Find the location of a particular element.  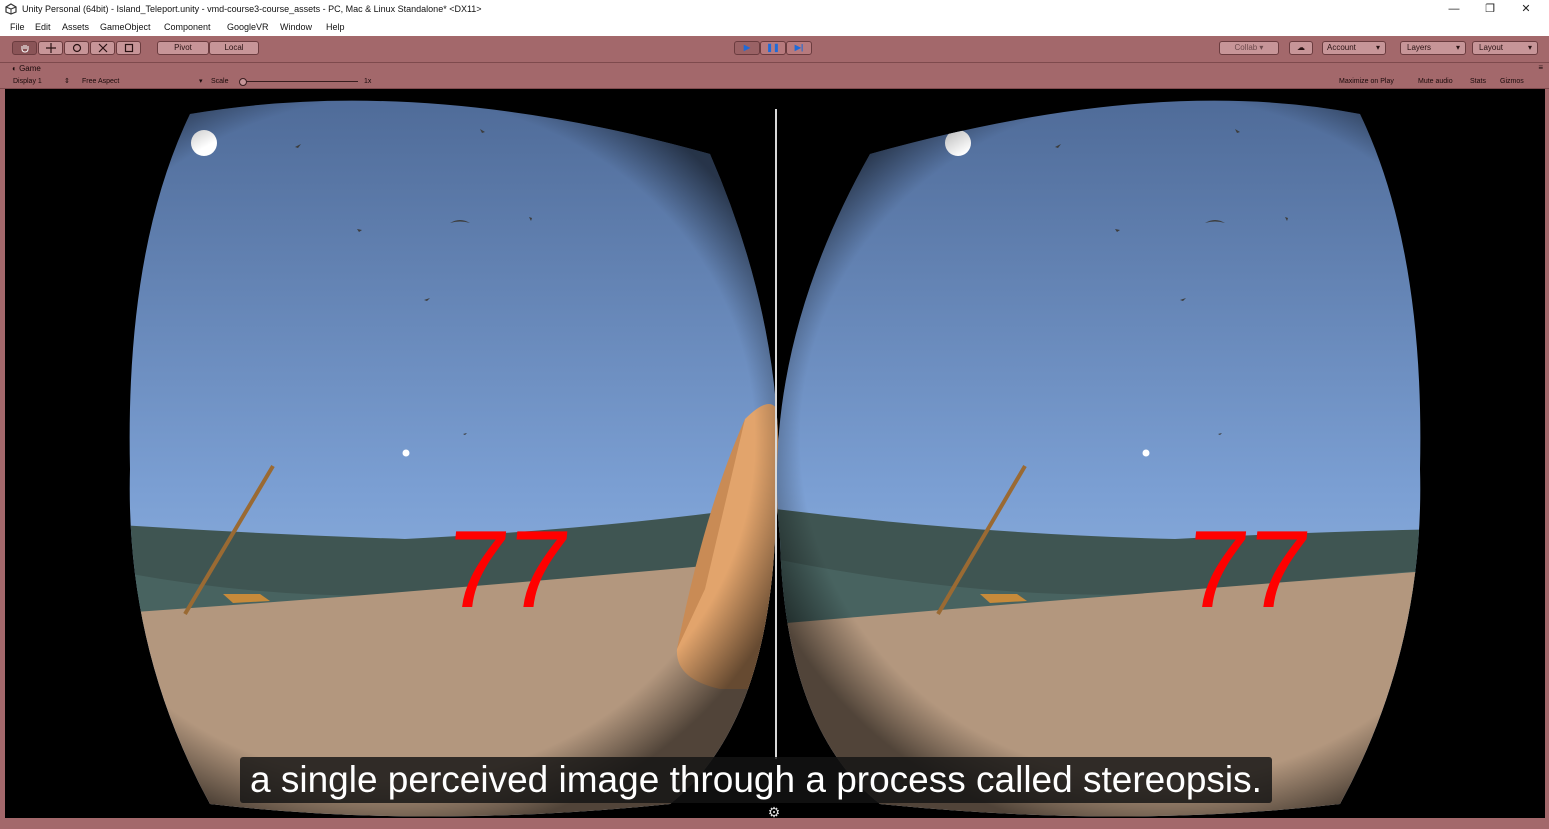

pause-button: ❚❚ is located at coordinates (773, 48).